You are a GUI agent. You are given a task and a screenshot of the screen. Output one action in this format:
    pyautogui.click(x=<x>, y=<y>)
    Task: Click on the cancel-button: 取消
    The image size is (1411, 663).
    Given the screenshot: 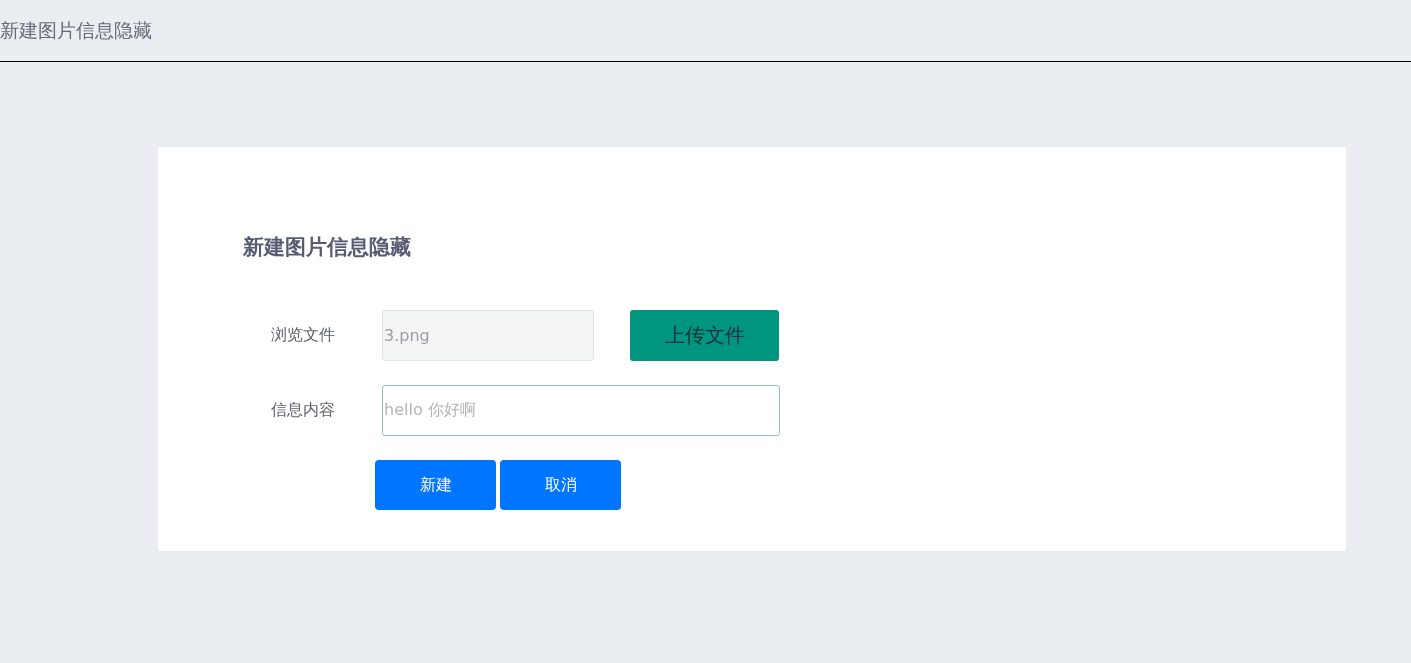 What is the action you would take?
    pyautogui.click(x=560, y=484)
    